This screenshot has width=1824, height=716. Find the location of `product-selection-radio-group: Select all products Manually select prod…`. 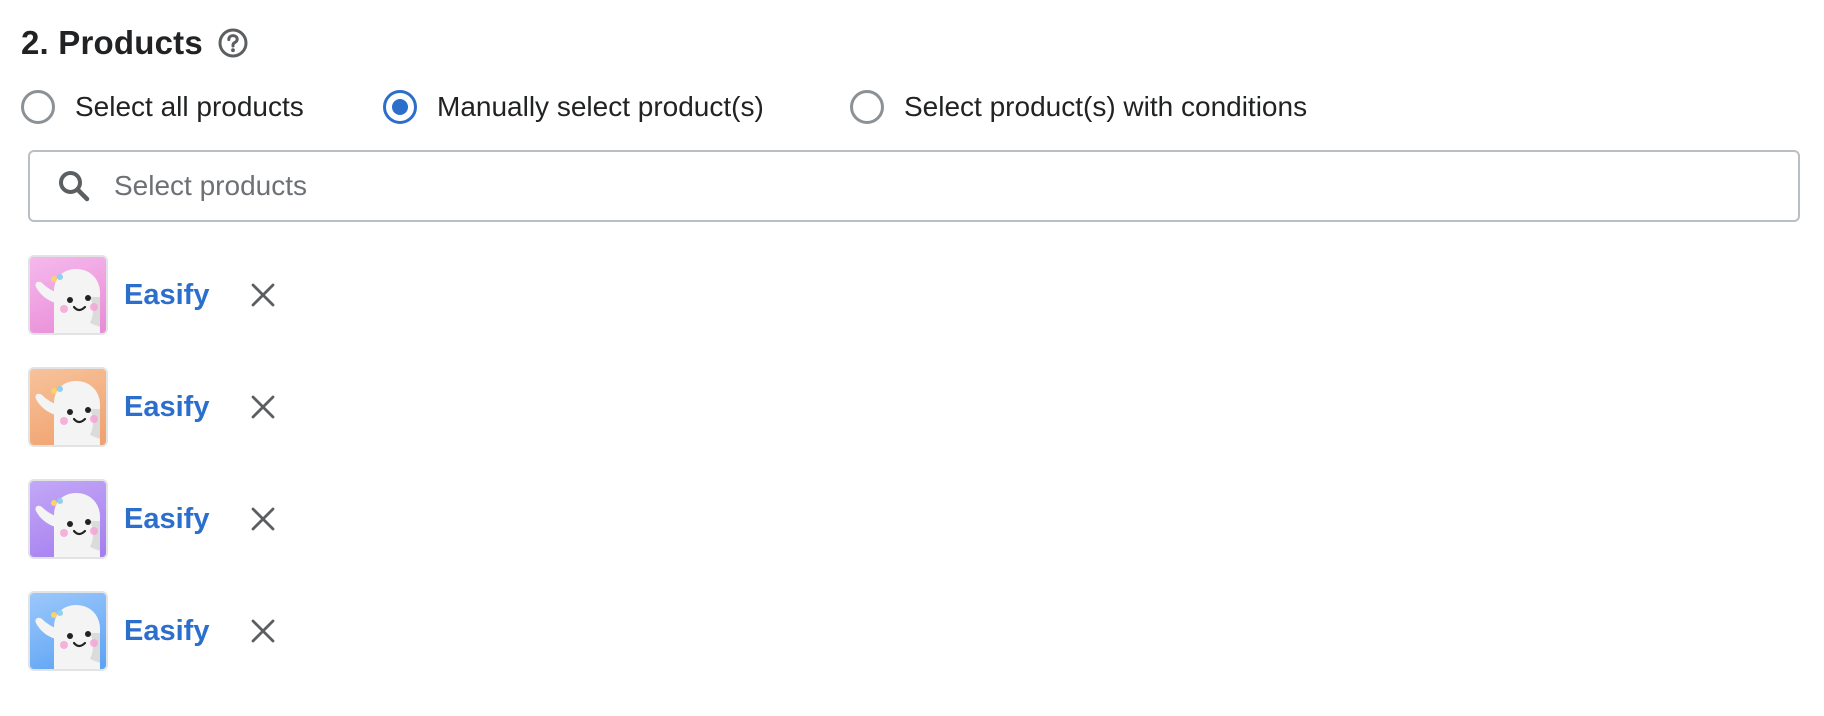

product-selection-radio-group: Select all products Manually select prod… is located at coordinates (911, 107).